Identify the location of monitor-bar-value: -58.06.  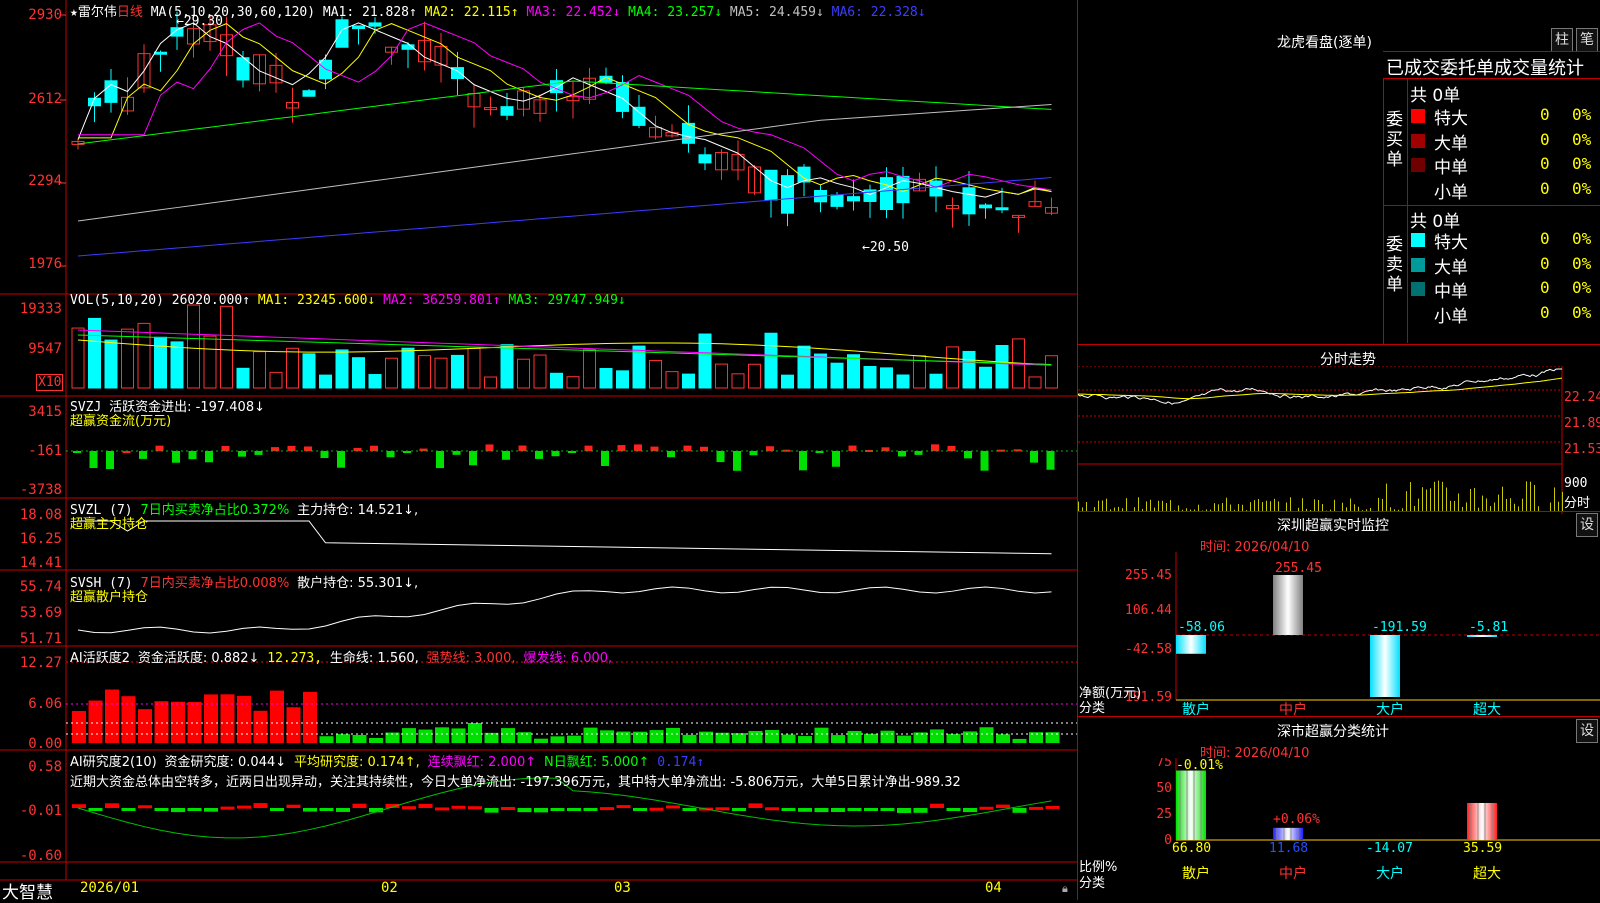
(1201, 627).